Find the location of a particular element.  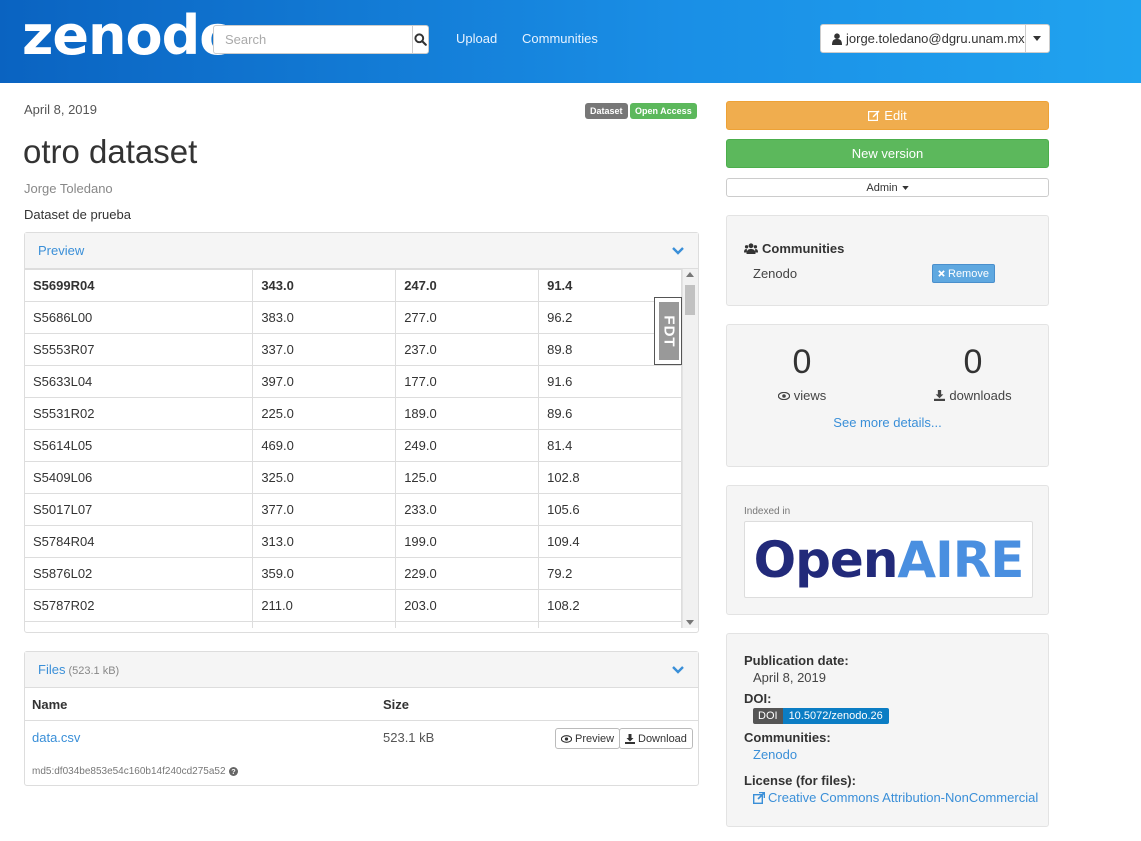

preview-cell: 233.0 is located at coordinates (467, 509).